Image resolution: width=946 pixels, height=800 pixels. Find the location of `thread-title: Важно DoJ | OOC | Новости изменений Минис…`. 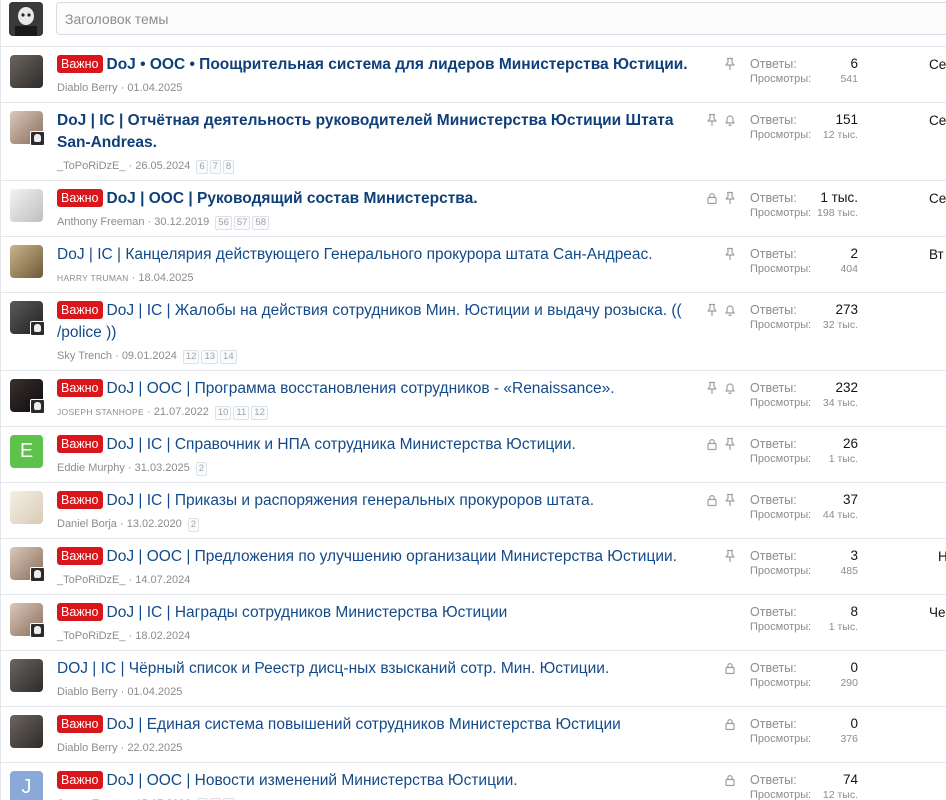

thread-title: Важно DoJ | OOC | Новости изменений Минис… is located at coordinates (377, 781).